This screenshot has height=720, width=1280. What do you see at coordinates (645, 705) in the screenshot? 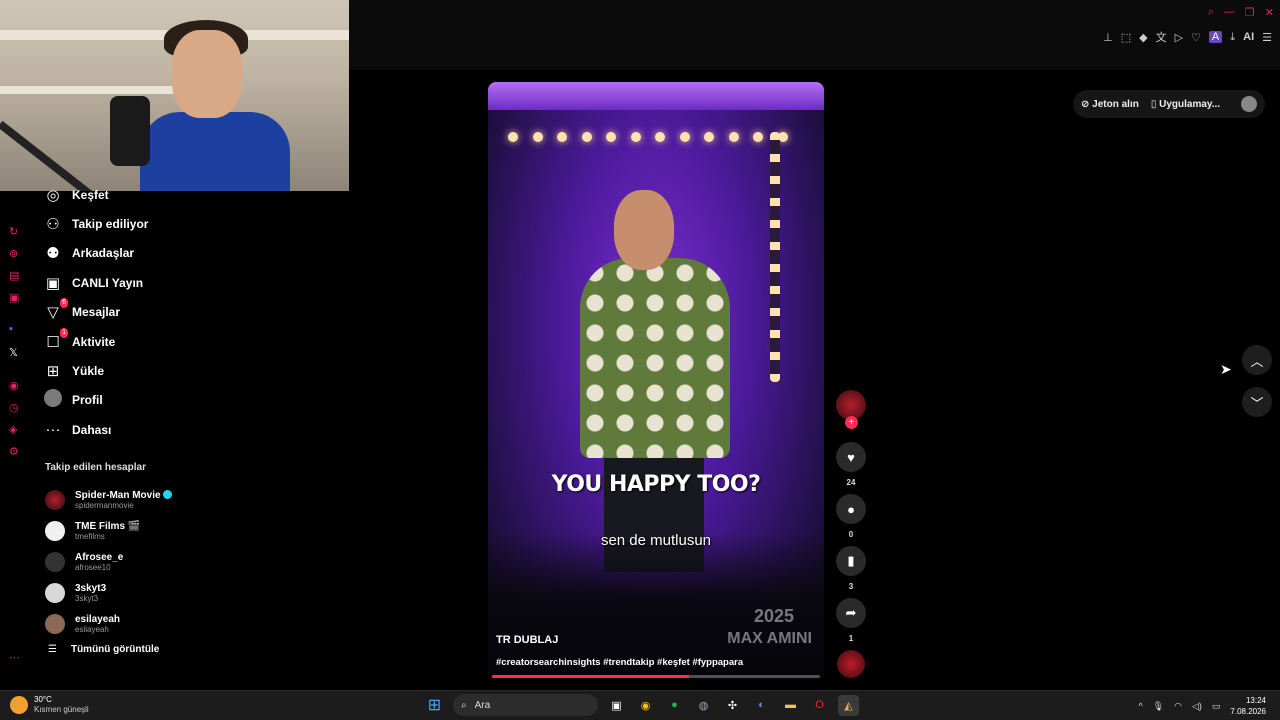
I see `chrome-icon: ◉` at bounding box center [645, 705].